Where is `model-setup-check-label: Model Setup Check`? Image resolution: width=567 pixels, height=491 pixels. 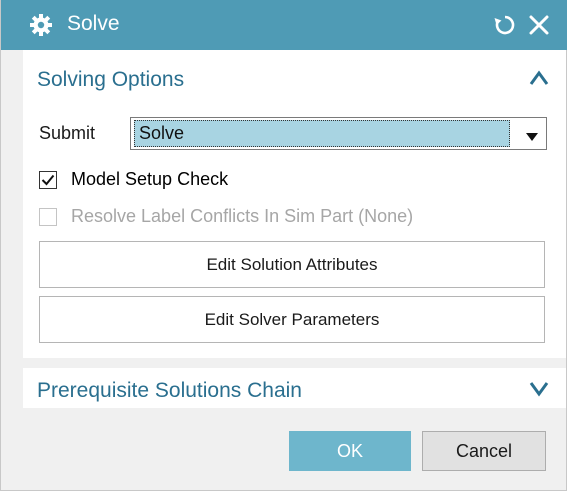 model-setup-check-label: Model Setup Check is located at coordinates (150, 179).